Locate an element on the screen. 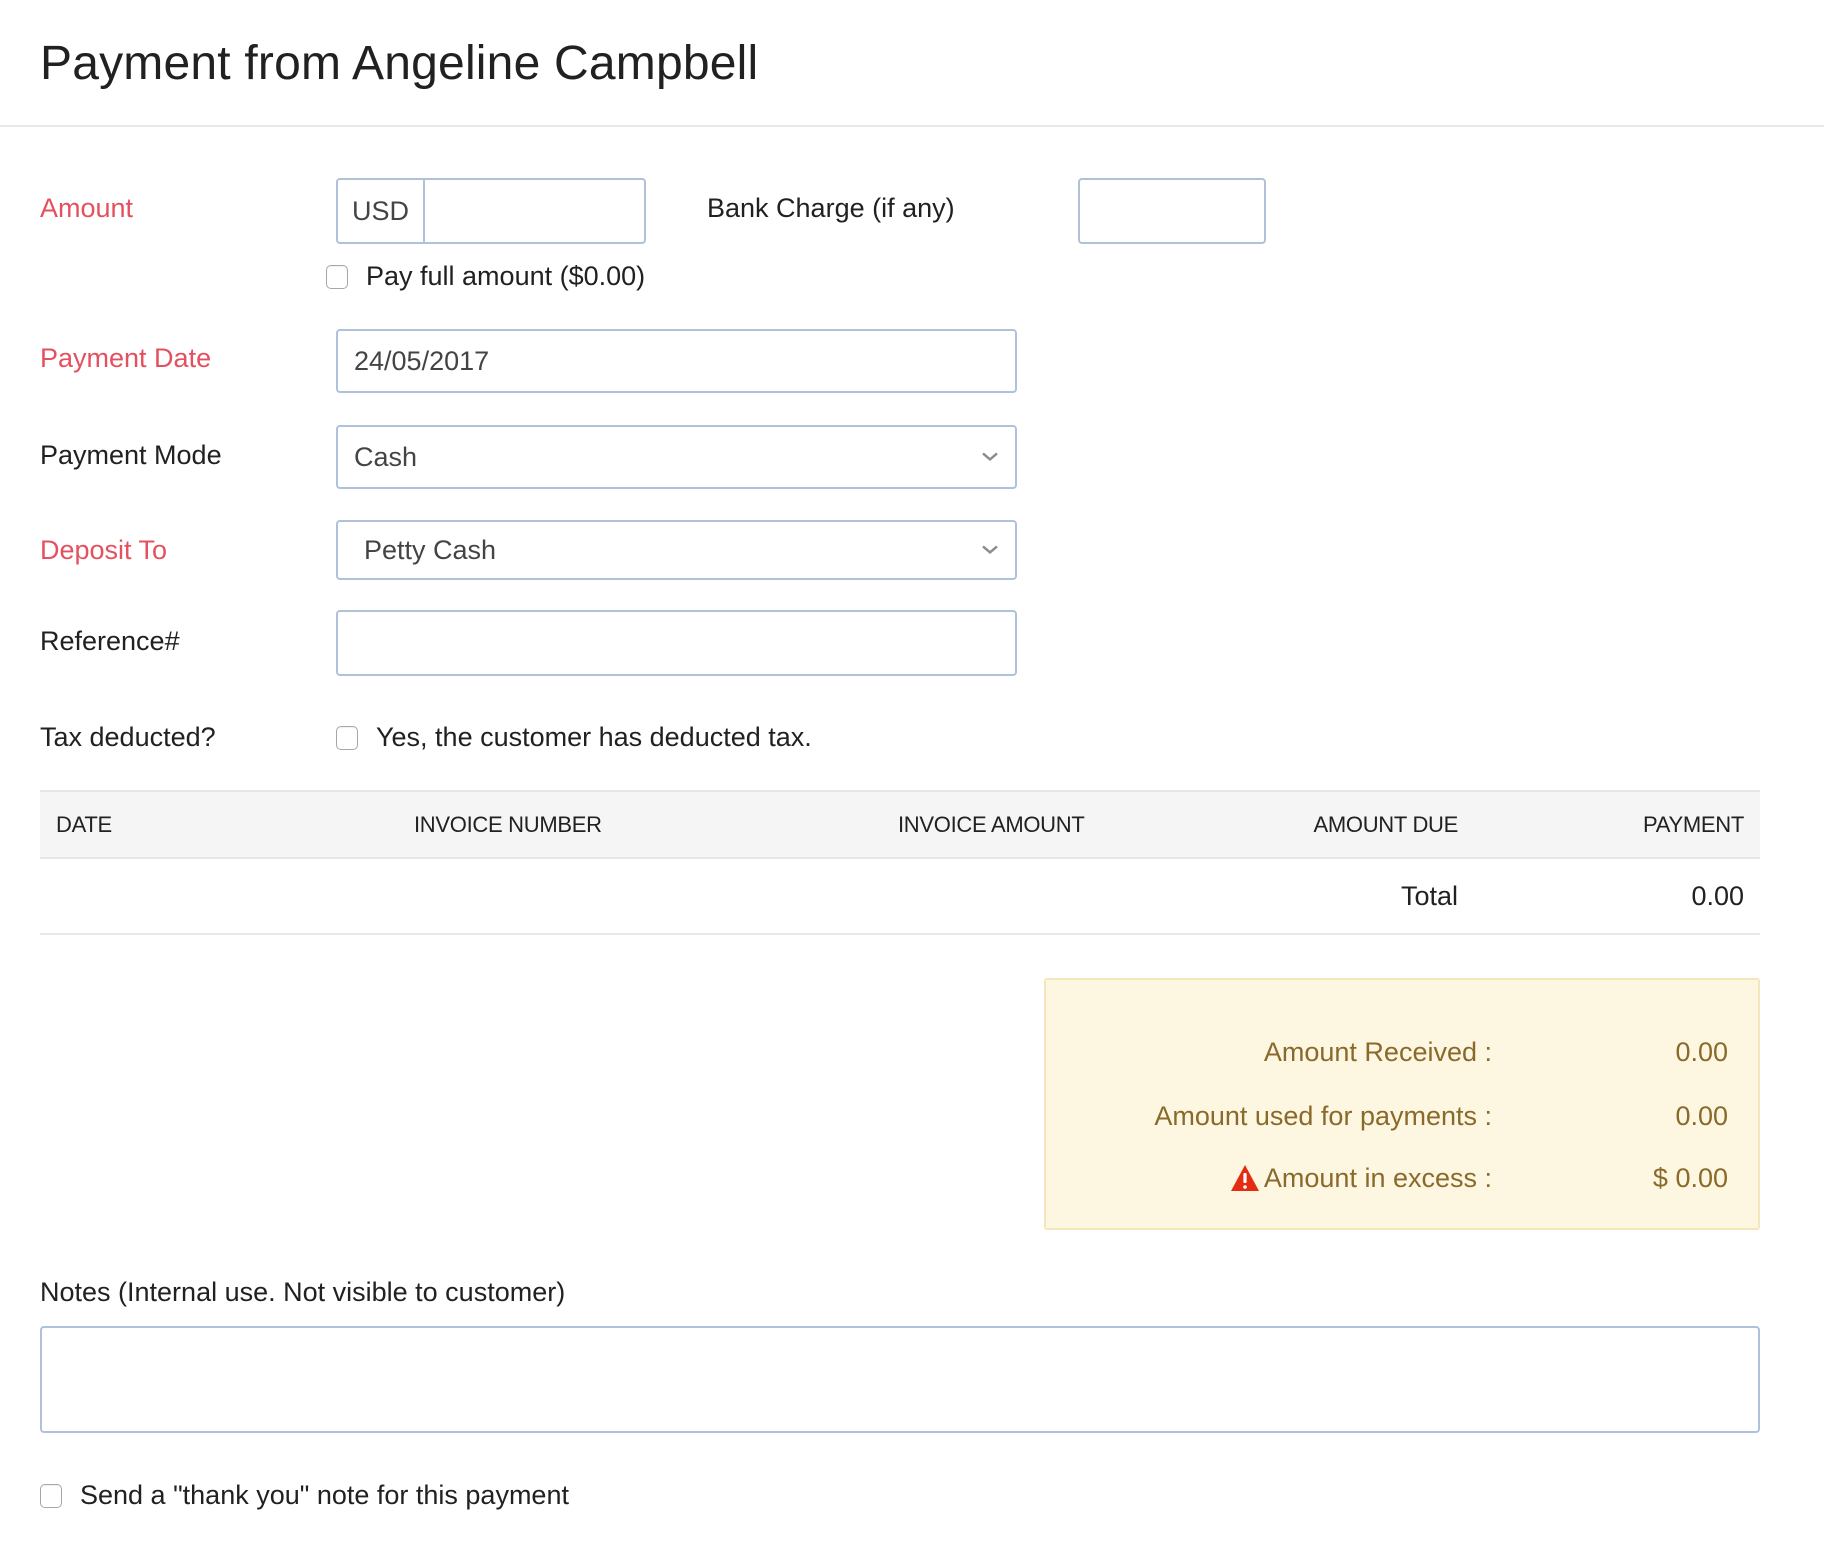  thank-you-note-option: Send a "thank you" note for this payment is located at coordinates (304, 1495).